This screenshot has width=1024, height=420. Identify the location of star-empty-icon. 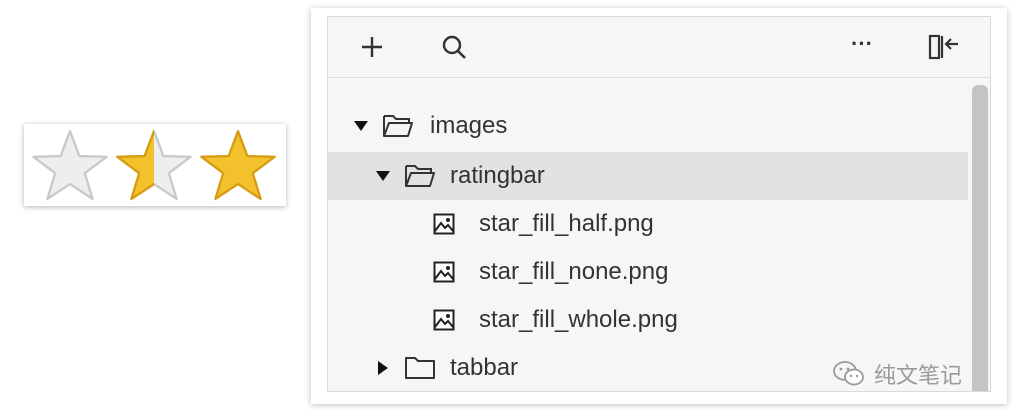
(70, 165).